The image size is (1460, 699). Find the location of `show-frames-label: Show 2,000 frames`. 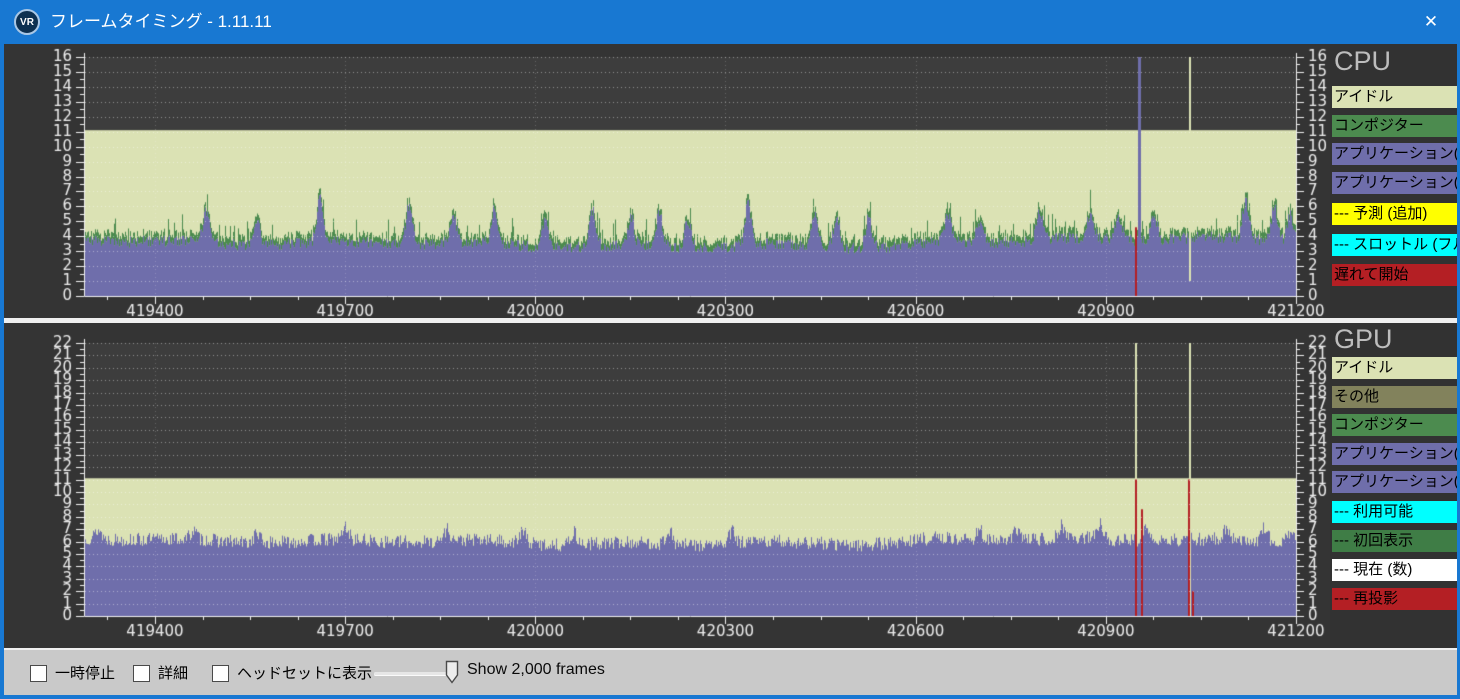

show-frames-label: Show 2,000 frames is located at coordinates (536, 669).